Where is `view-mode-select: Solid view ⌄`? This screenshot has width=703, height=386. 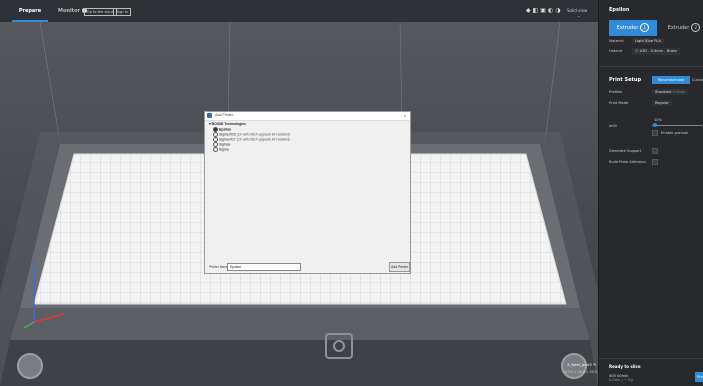 view-mode-select: Solid view ⌄ is located at coordinates (582, 13).